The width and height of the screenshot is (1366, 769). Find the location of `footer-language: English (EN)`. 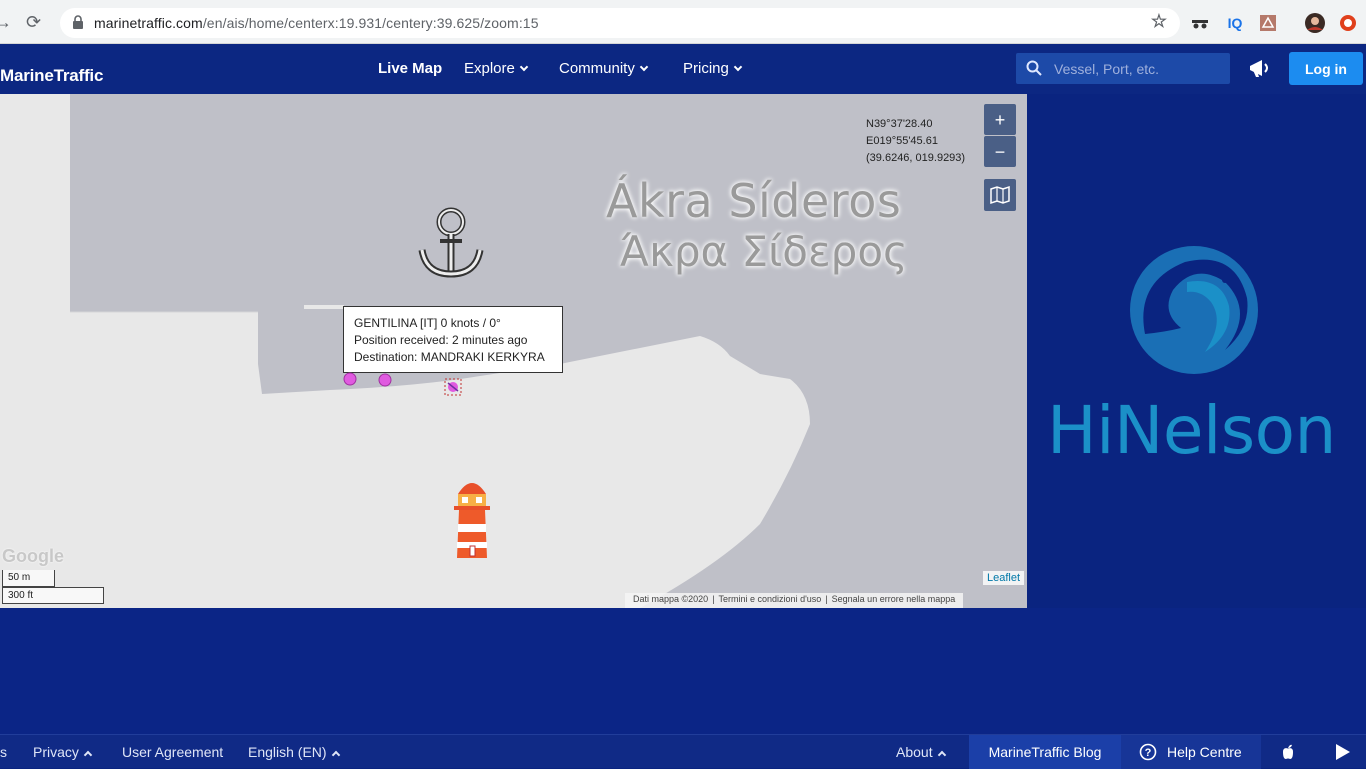

footer-language: English (EN) is located at coordinates (294, 752).